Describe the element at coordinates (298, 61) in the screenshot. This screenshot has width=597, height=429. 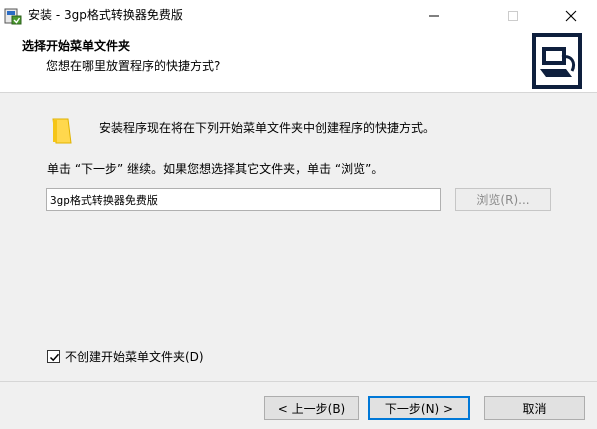
I see `wizard-header: 选择开始菜单文件夹 您想在哪里放置程序的快捷方式?` at that location.